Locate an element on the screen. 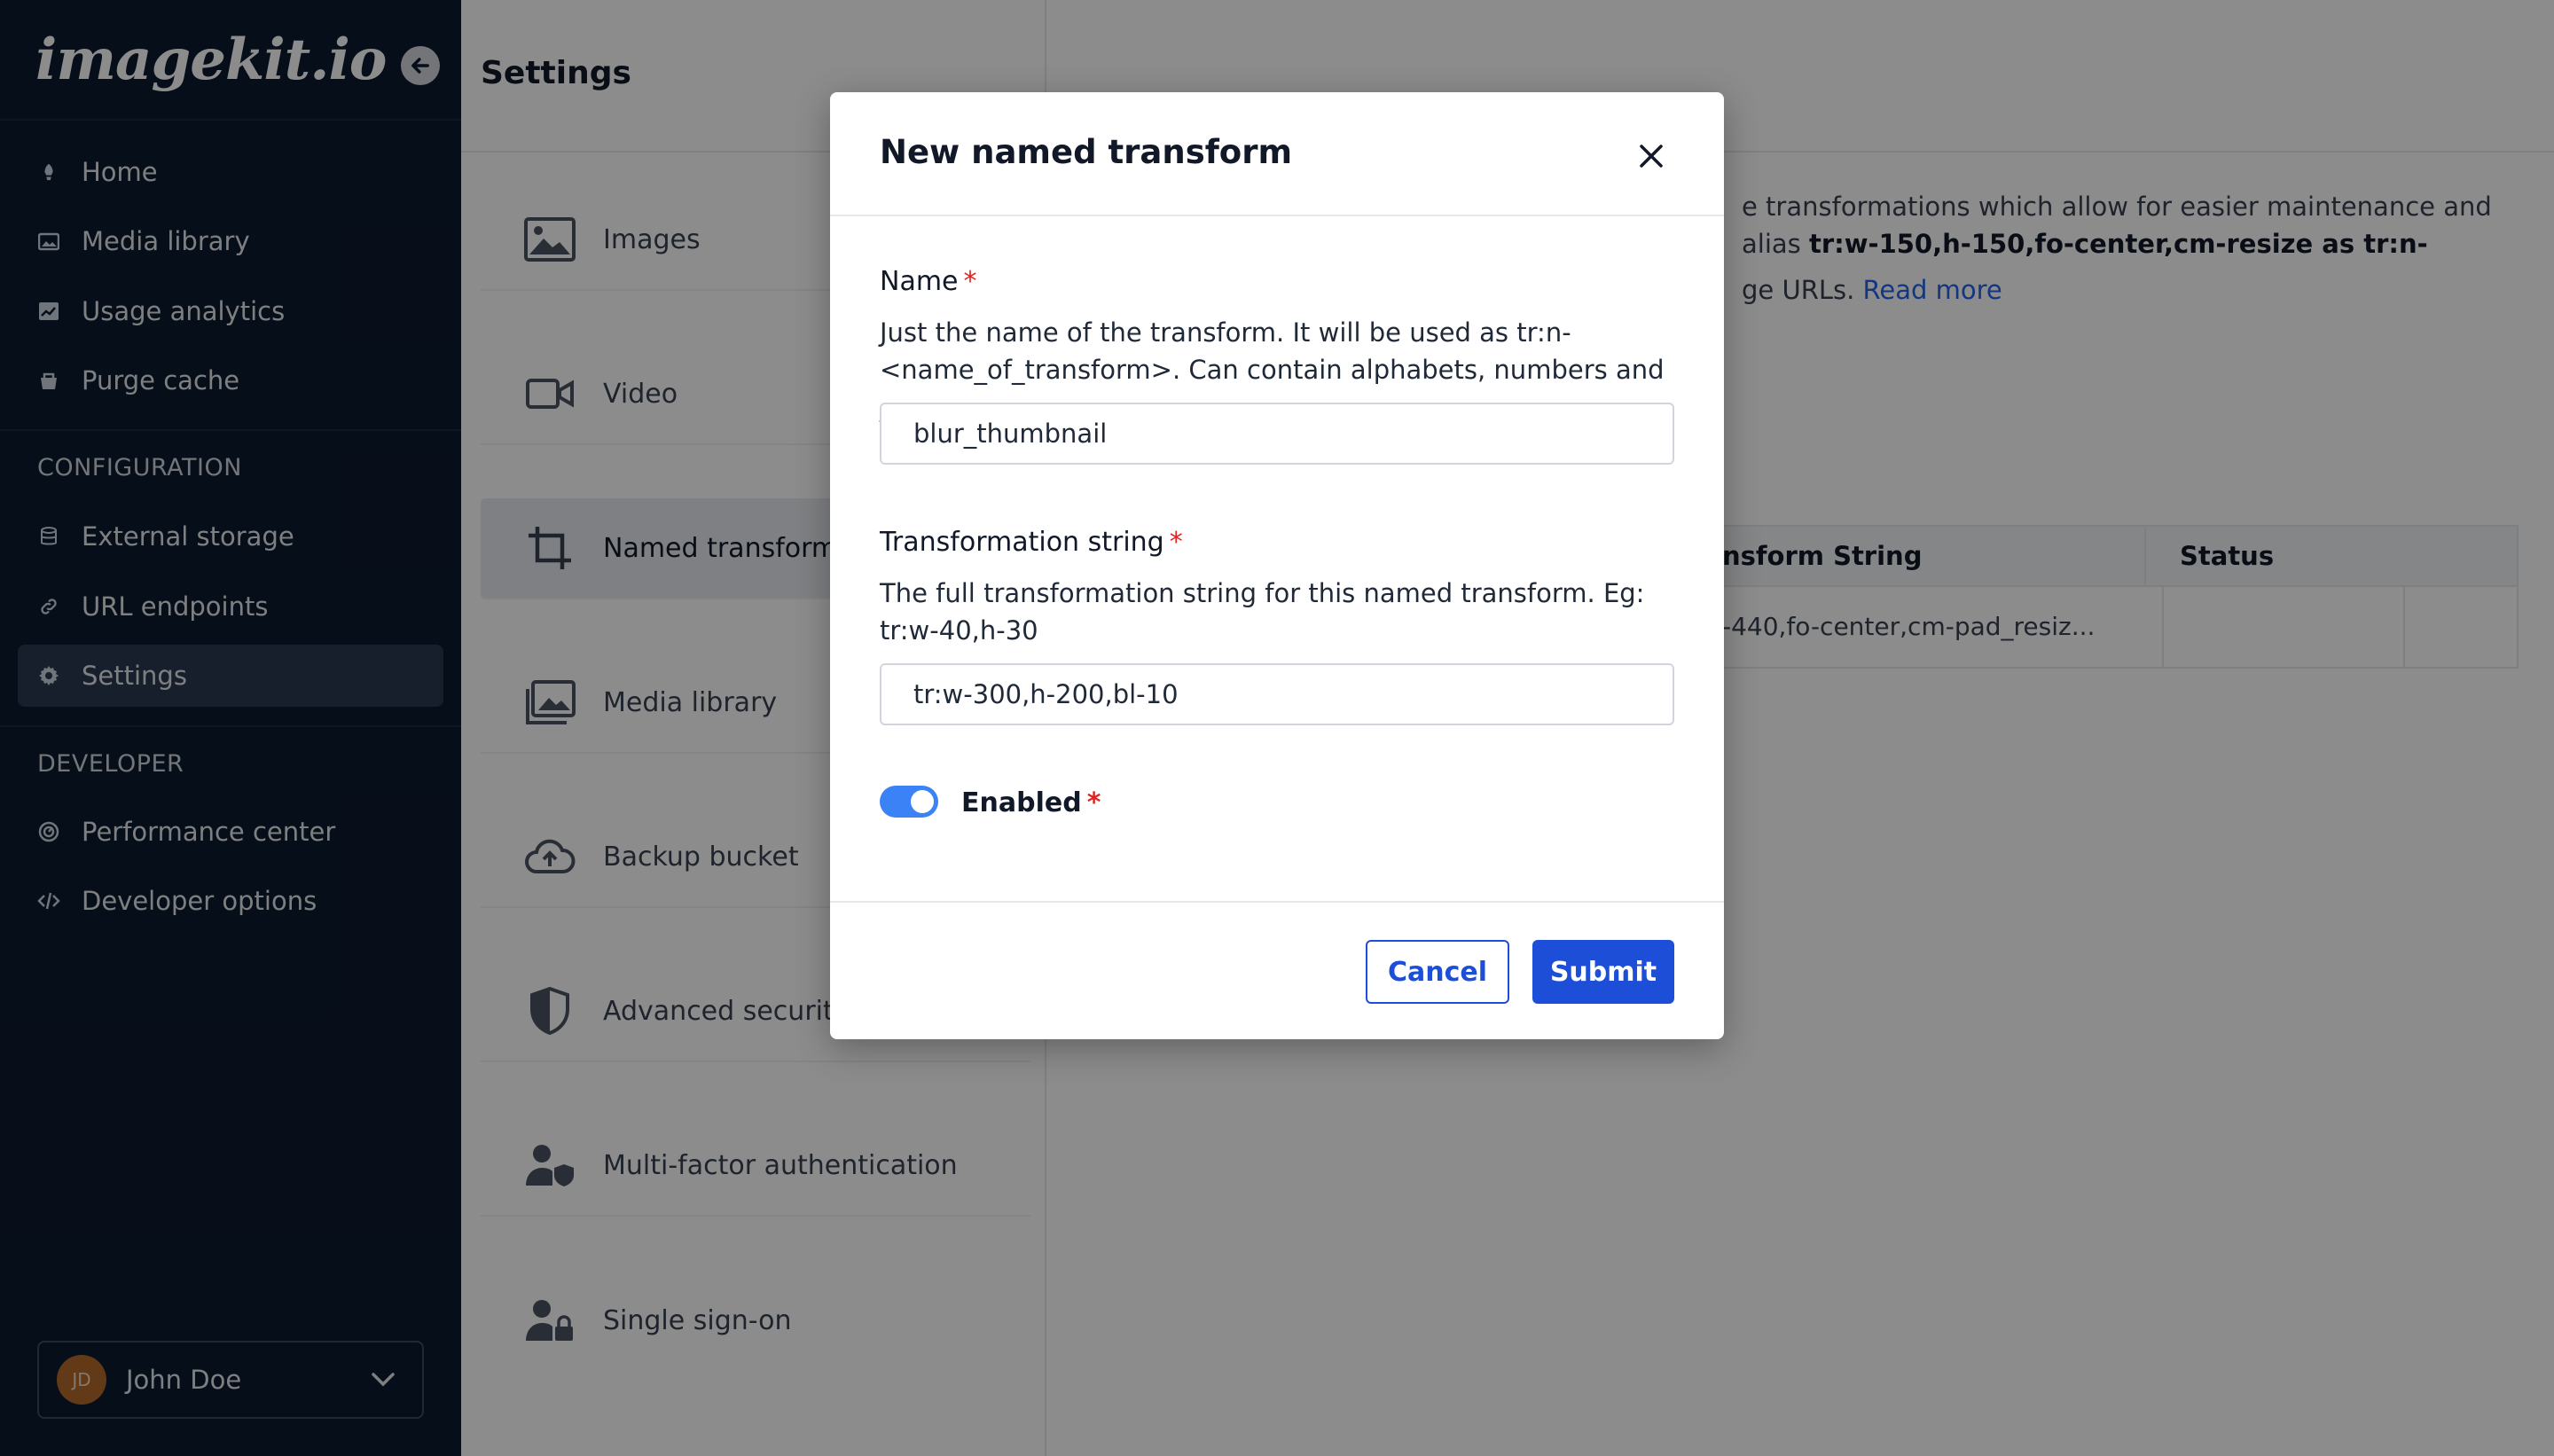  toggle-knob is located at coordinates (922, 801).